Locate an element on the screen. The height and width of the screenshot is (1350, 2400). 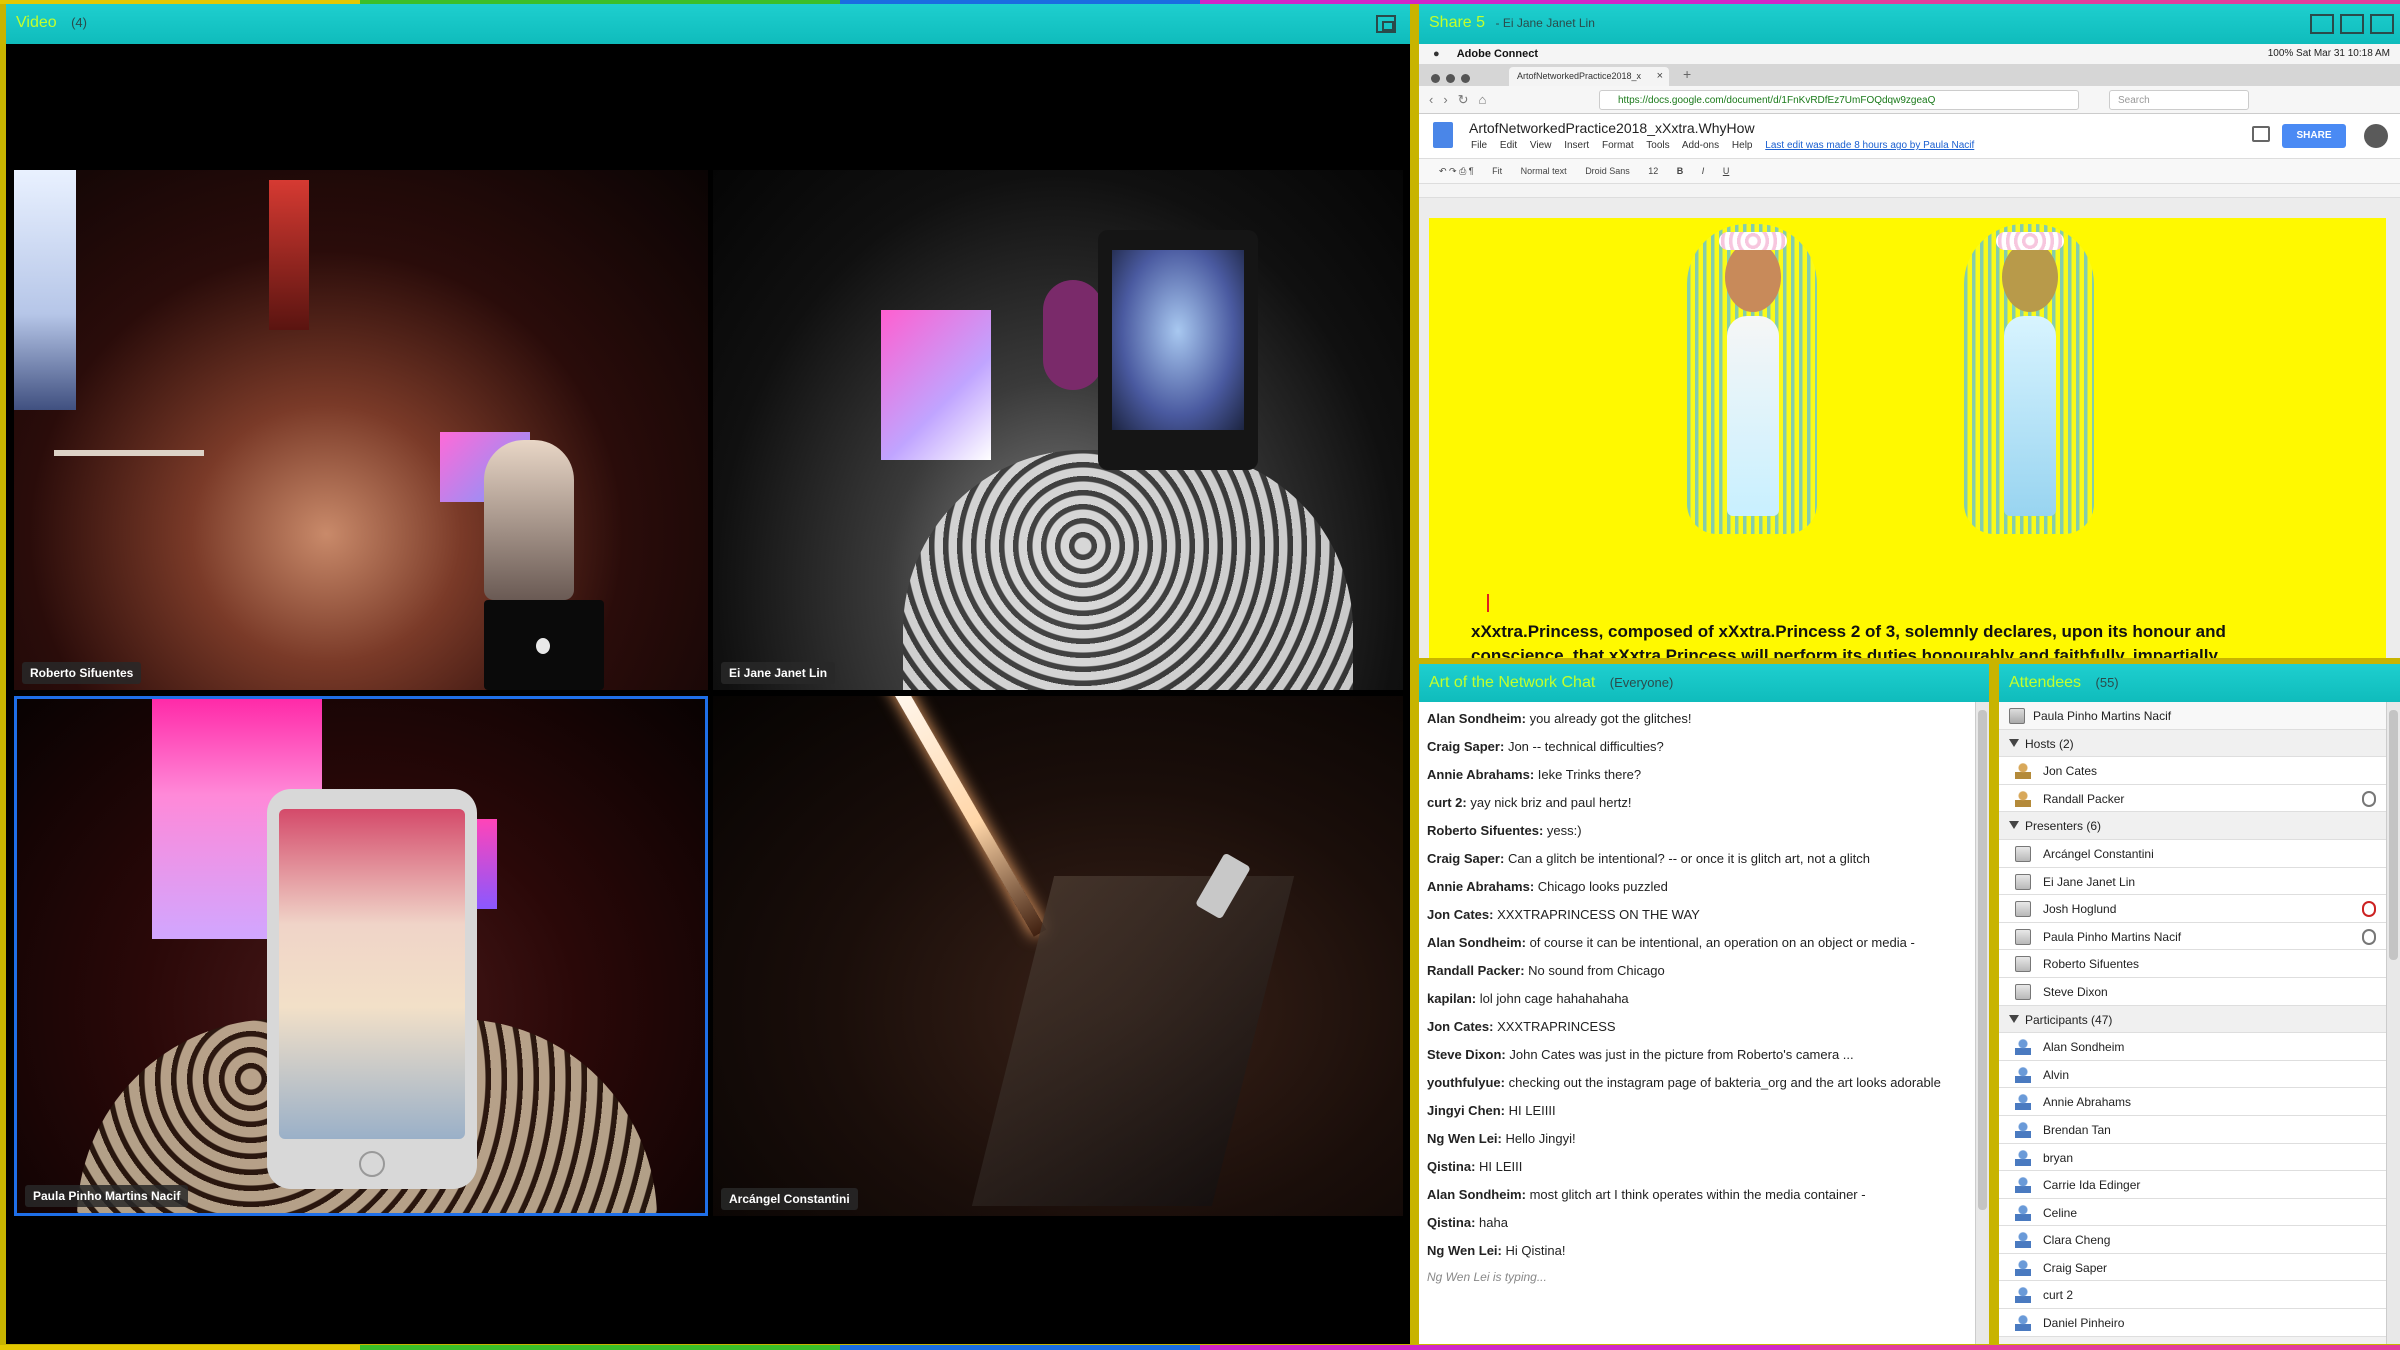
docs-logo-icon is located at coordinates (1443, 135).